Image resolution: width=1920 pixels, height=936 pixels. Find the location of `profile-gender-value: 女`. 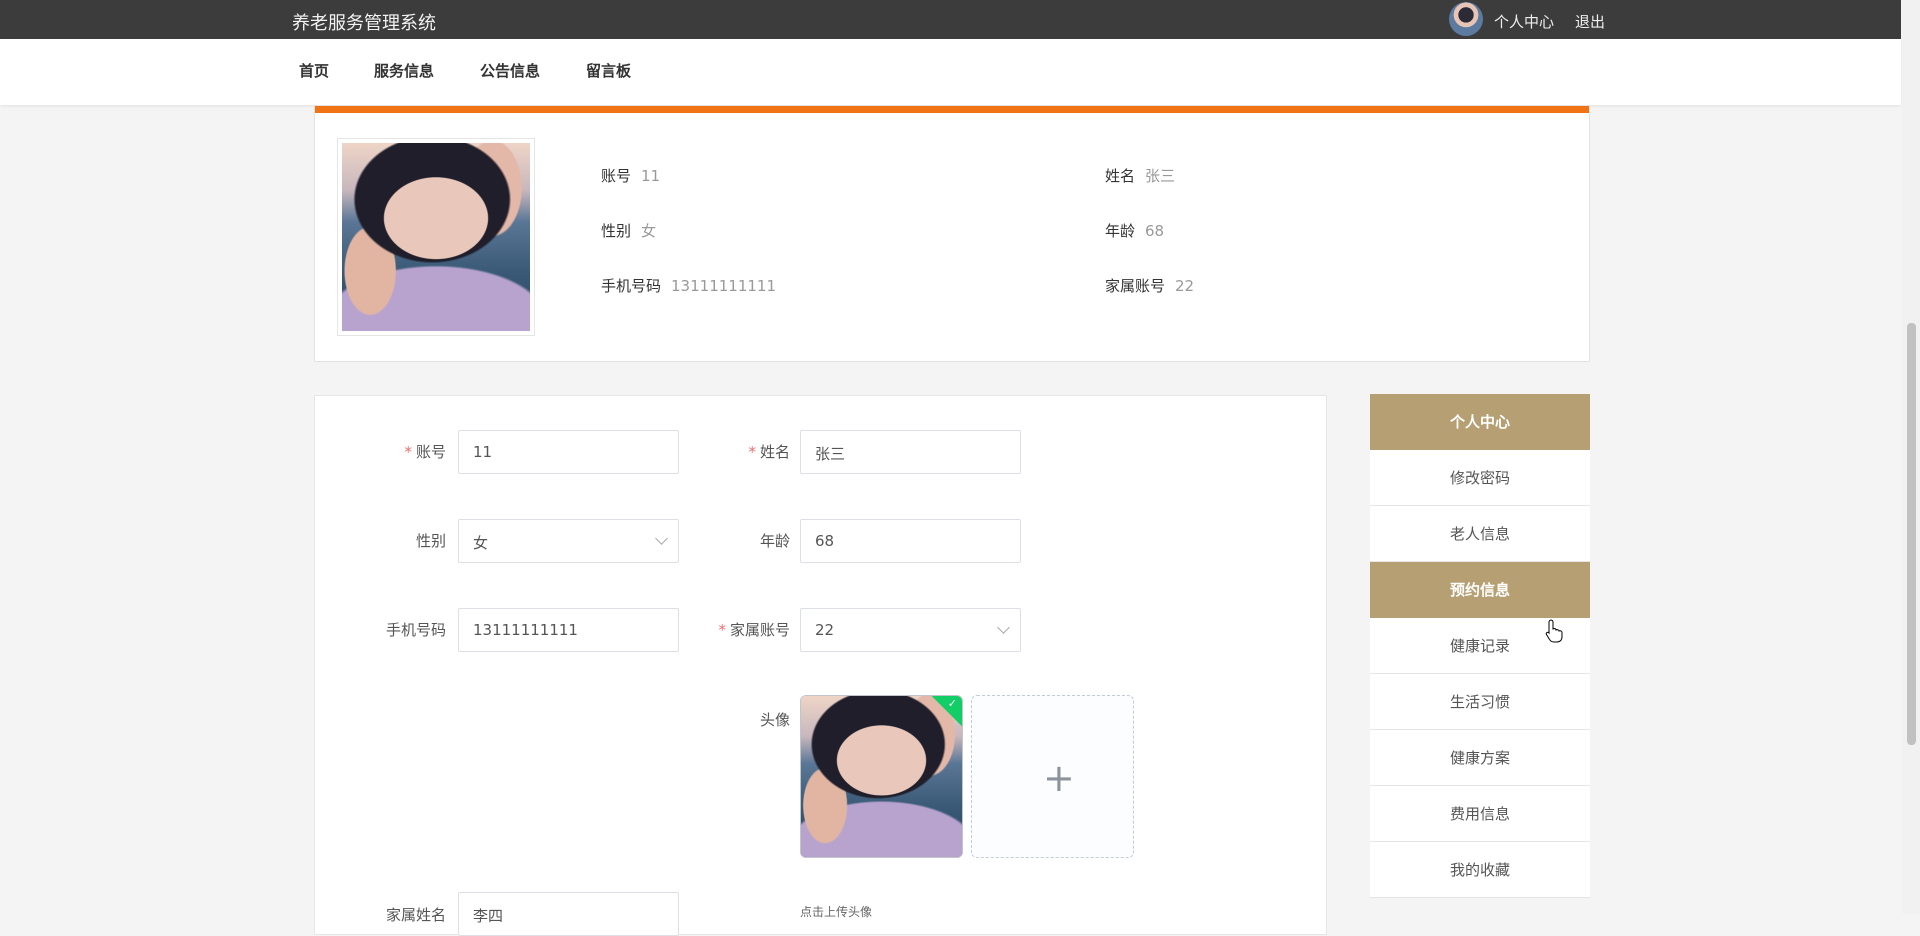

profile-gender-value: 女 is located at coordinates (649, 231).